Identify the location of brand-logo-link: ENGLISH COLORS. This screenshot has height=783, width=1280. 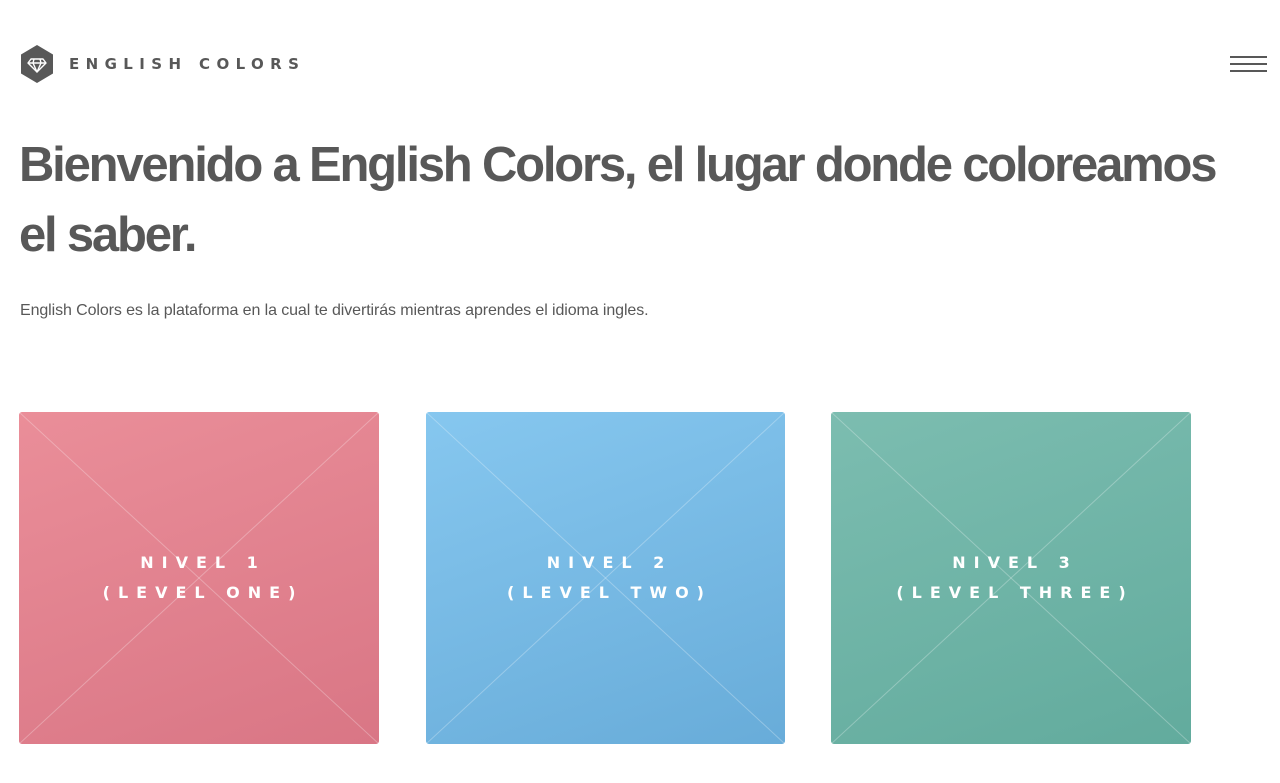
(162, 64).